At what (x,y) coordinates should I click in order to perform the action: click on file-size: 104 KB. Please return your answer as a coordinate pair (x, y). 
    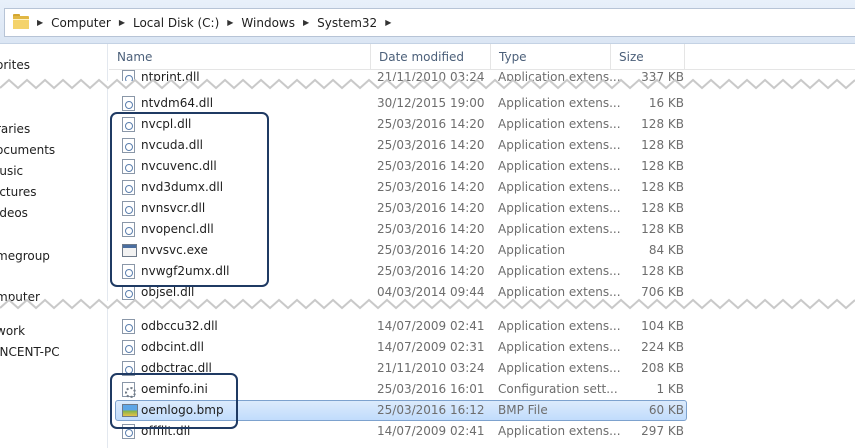
    Looking at the image, I should click on (662, 326).